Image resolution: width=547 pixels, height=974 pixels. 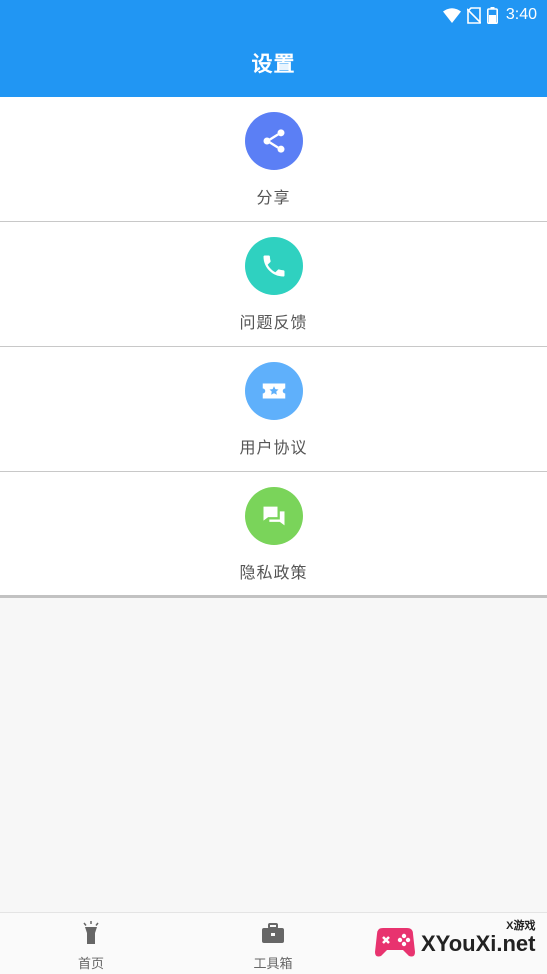 What do you see at coordinates (91, 935) in the screenshot?
I see `flashlight-icon` at bounding box center [91, 935].